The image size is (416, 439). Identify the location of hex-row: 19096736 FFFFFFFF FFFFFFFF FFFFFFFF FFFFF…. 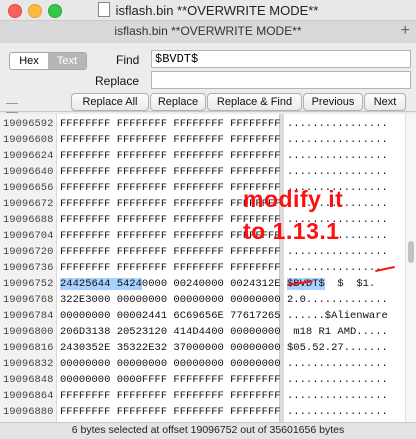
(208, 268).